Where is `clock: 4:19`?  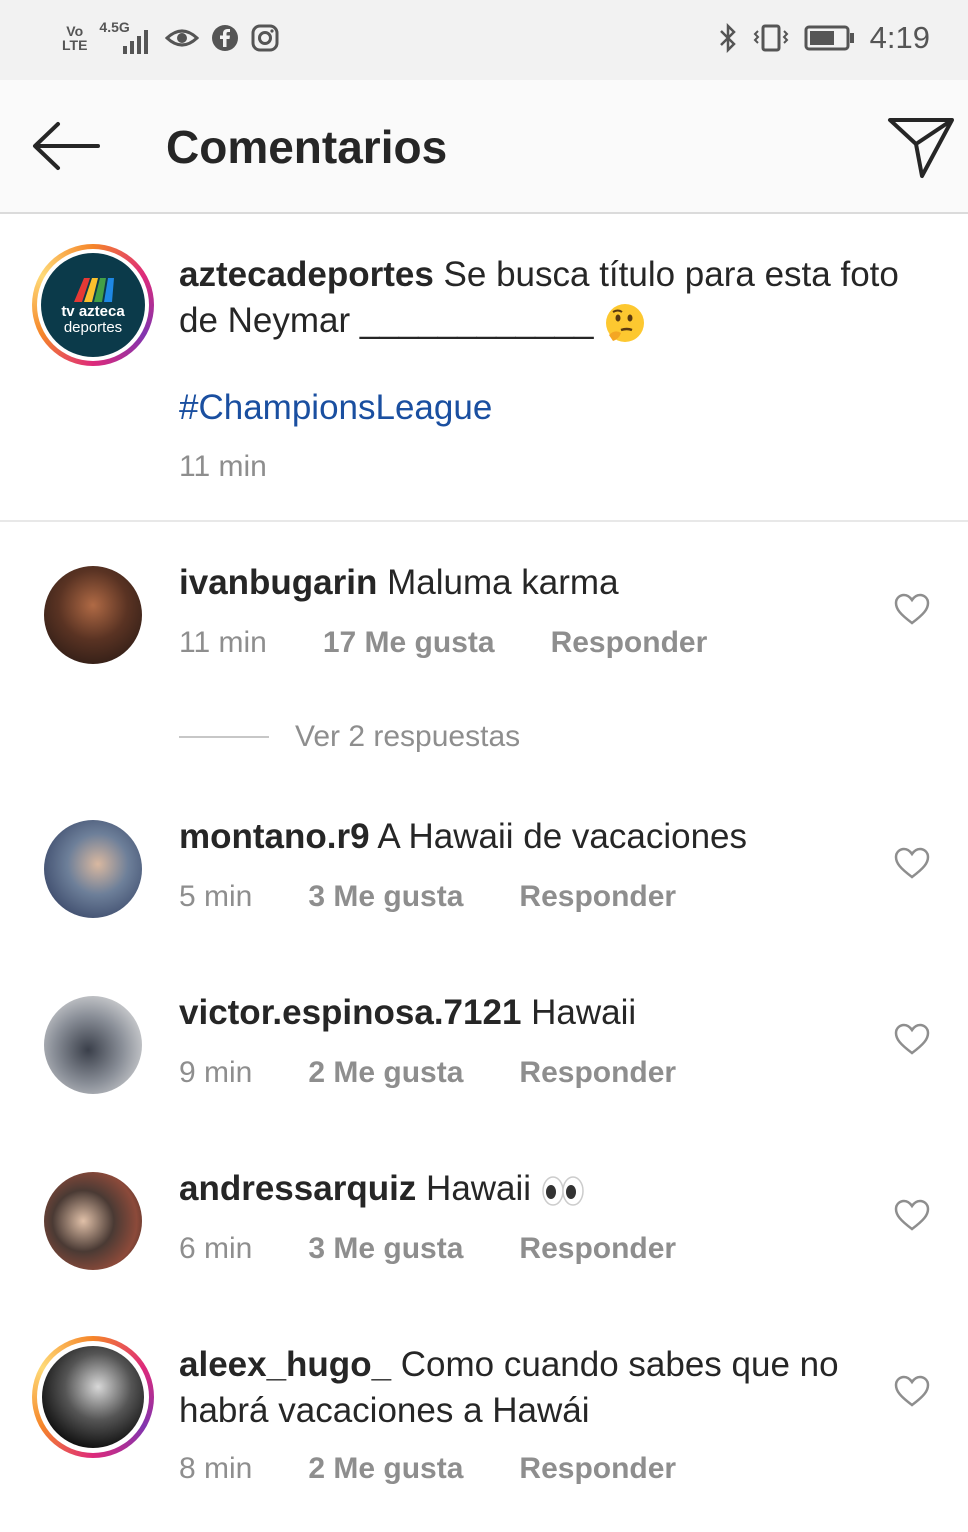
clock: 4:19 is located at coordinates (899, 37).